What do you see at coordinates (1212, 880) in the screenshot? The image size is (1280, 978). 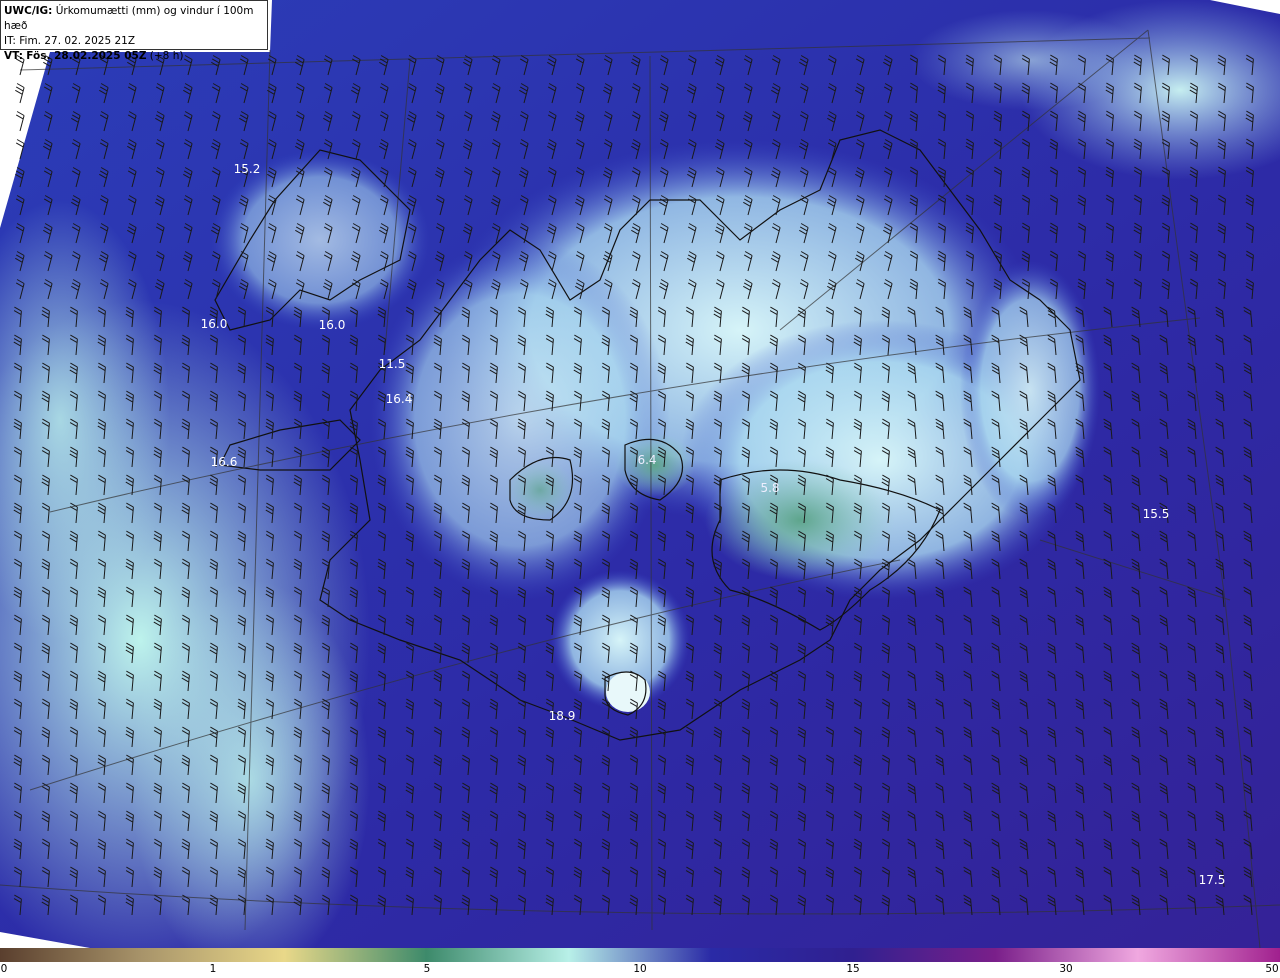 I see `map-value-label: 17.5` at bounding box center [1212, 880].